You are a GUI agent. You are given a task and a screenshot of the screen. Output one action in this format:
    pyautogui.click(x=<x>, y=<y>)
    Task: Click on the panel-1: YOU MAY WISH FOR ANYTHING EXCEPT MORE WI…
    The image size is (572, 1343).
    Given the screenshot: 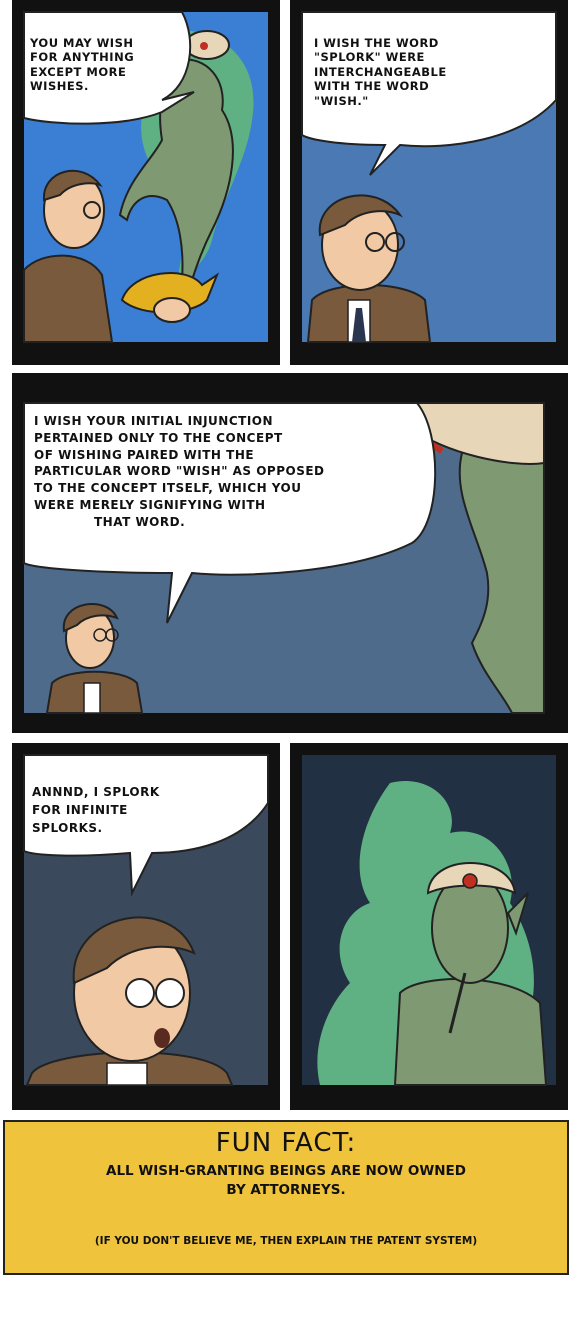 What is the action you would take?
    pyautogui.click(x=146, y=182)
    